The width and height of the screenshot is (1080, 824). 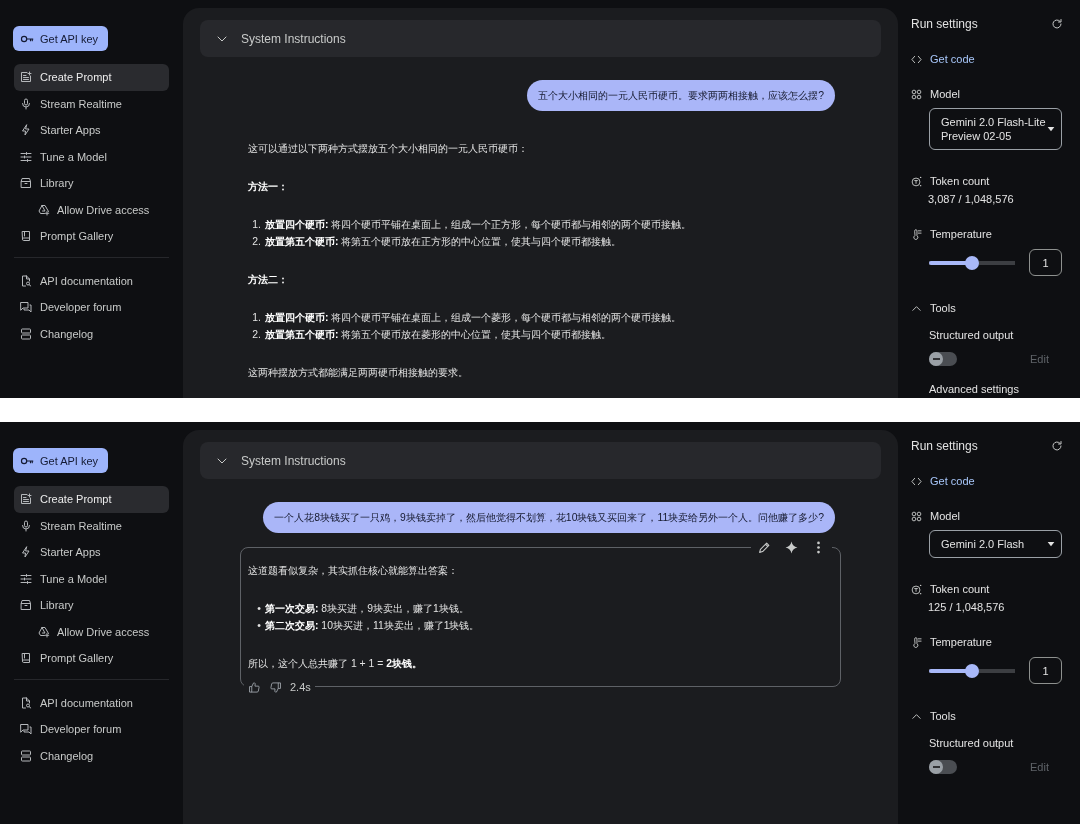 What do you see at coordinates (268, 280) in the screenshot?
I see `response-heading: 方法二：` at bounding box center [268, 280].